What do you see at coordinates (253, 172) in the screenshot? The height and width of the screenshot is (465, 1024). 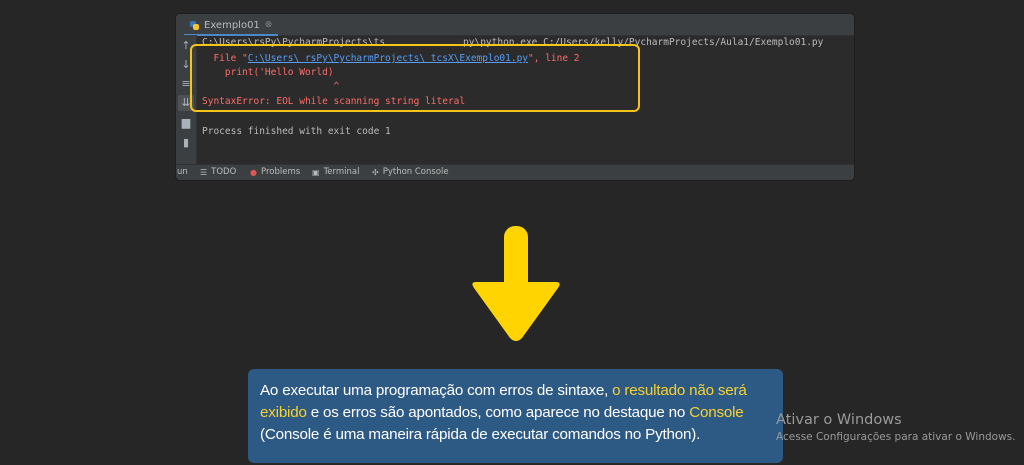 I see `error-icon: ●` at bounding box center [253, 172].